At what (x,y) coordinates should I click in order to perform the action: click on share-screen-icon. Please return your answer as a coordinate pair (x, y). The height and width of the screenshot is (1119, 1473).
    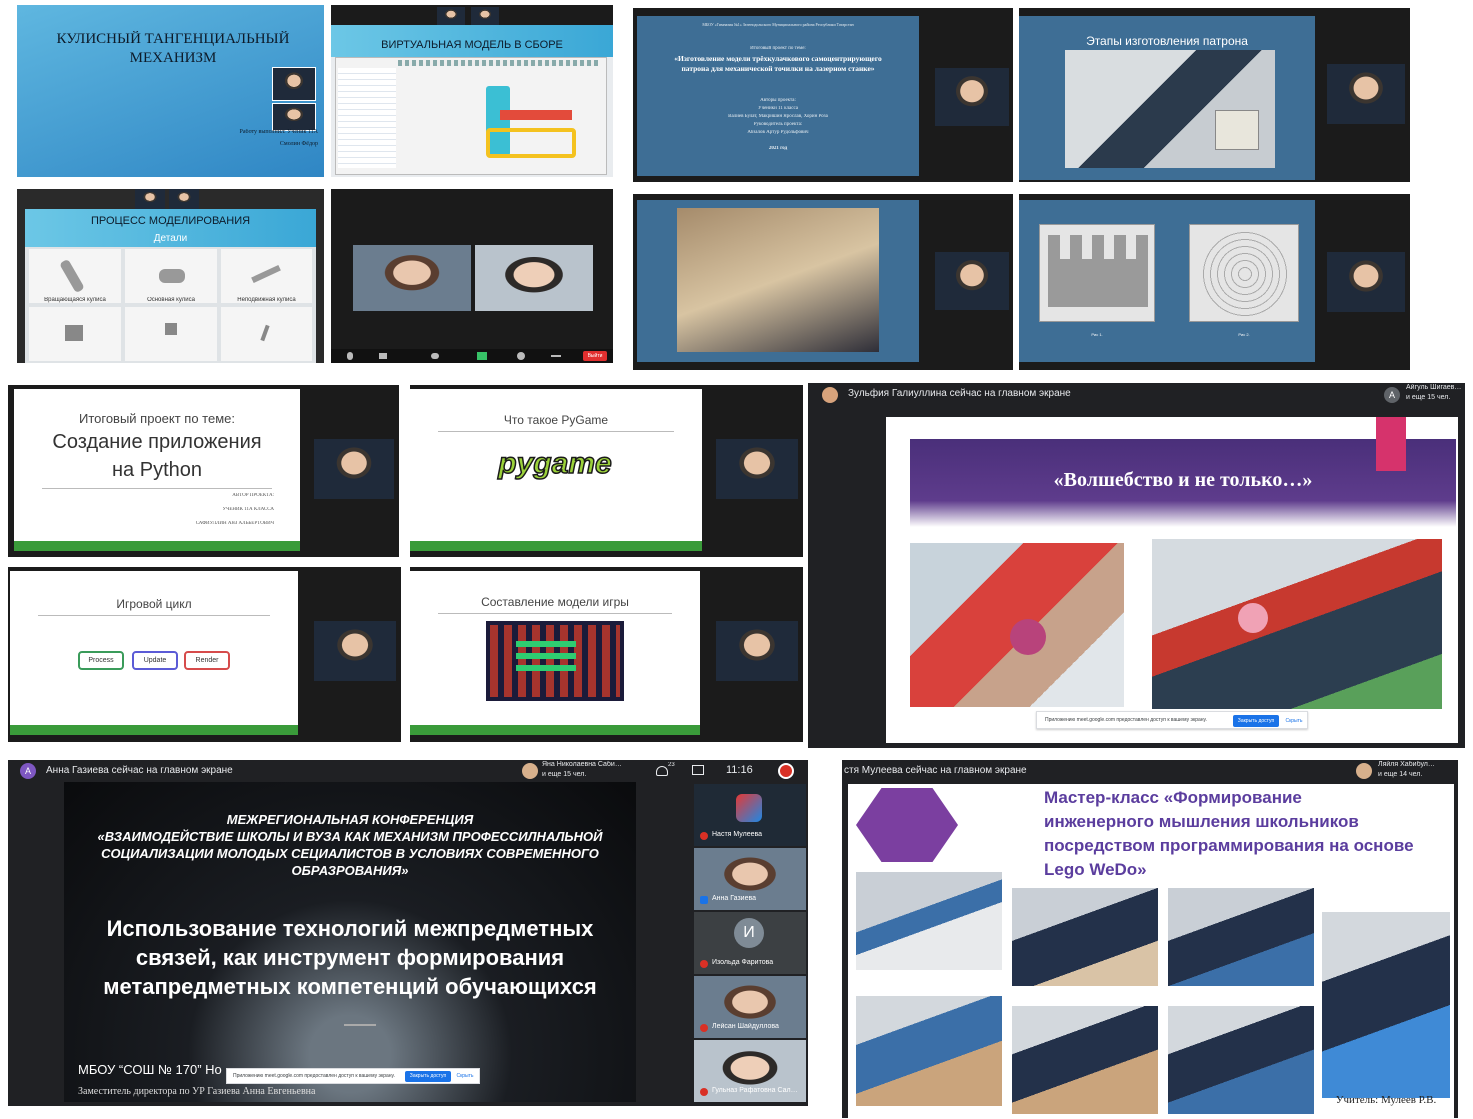
    Looking at the image, I should click on (482, 356).